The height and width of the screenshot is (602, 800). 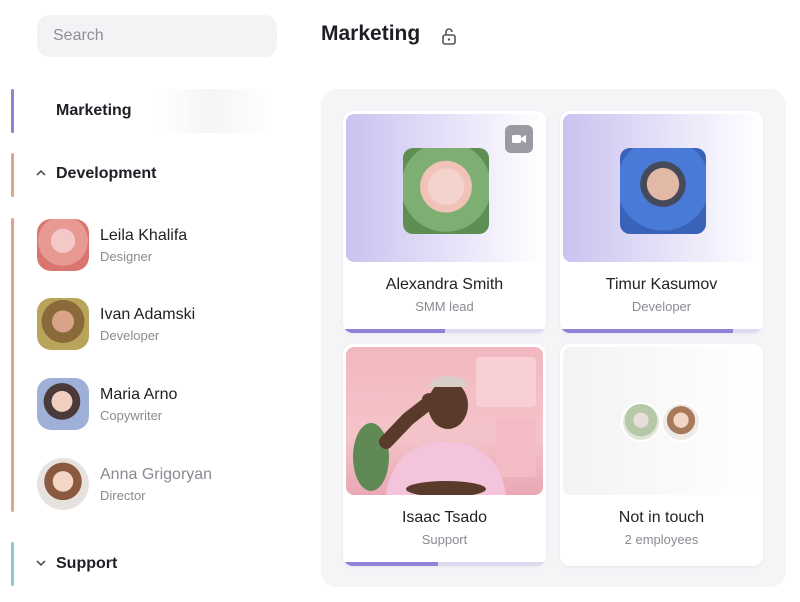 I want to click on search-input, so click(x=157, y=36).